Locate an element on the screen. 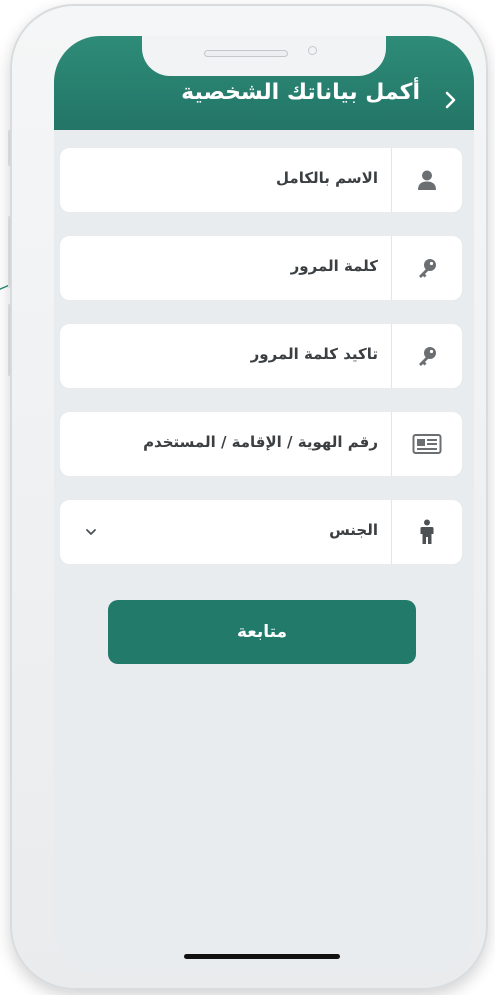 The height and width of the screenshot is (995, 495). id-number-label: رقم الهوية / الإقامة / المستخدم is located at coordinates (260, 442).